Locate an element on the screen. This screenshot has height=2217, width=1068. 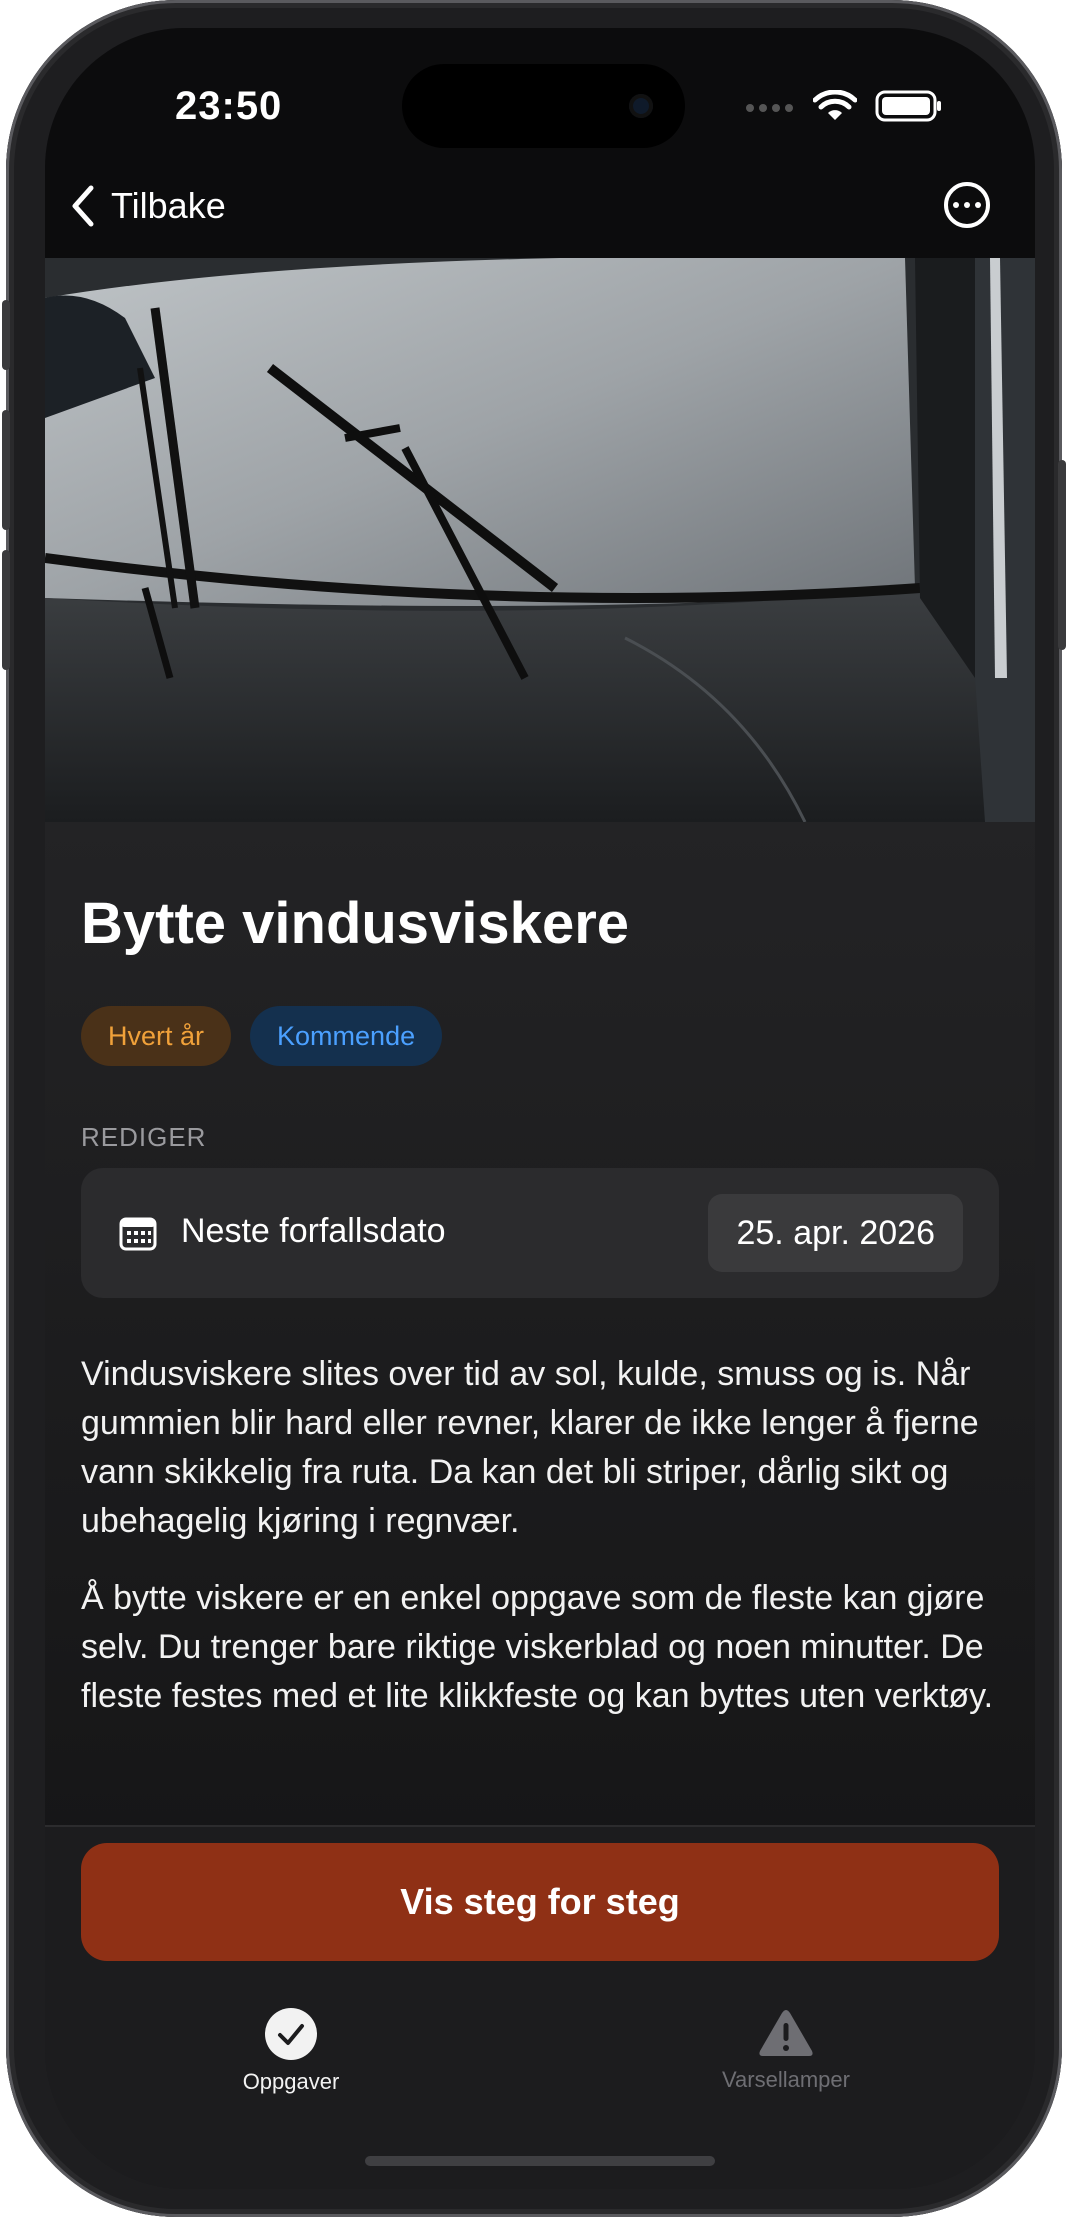
back-button: Tilbake is located at coordinates (147, 206).